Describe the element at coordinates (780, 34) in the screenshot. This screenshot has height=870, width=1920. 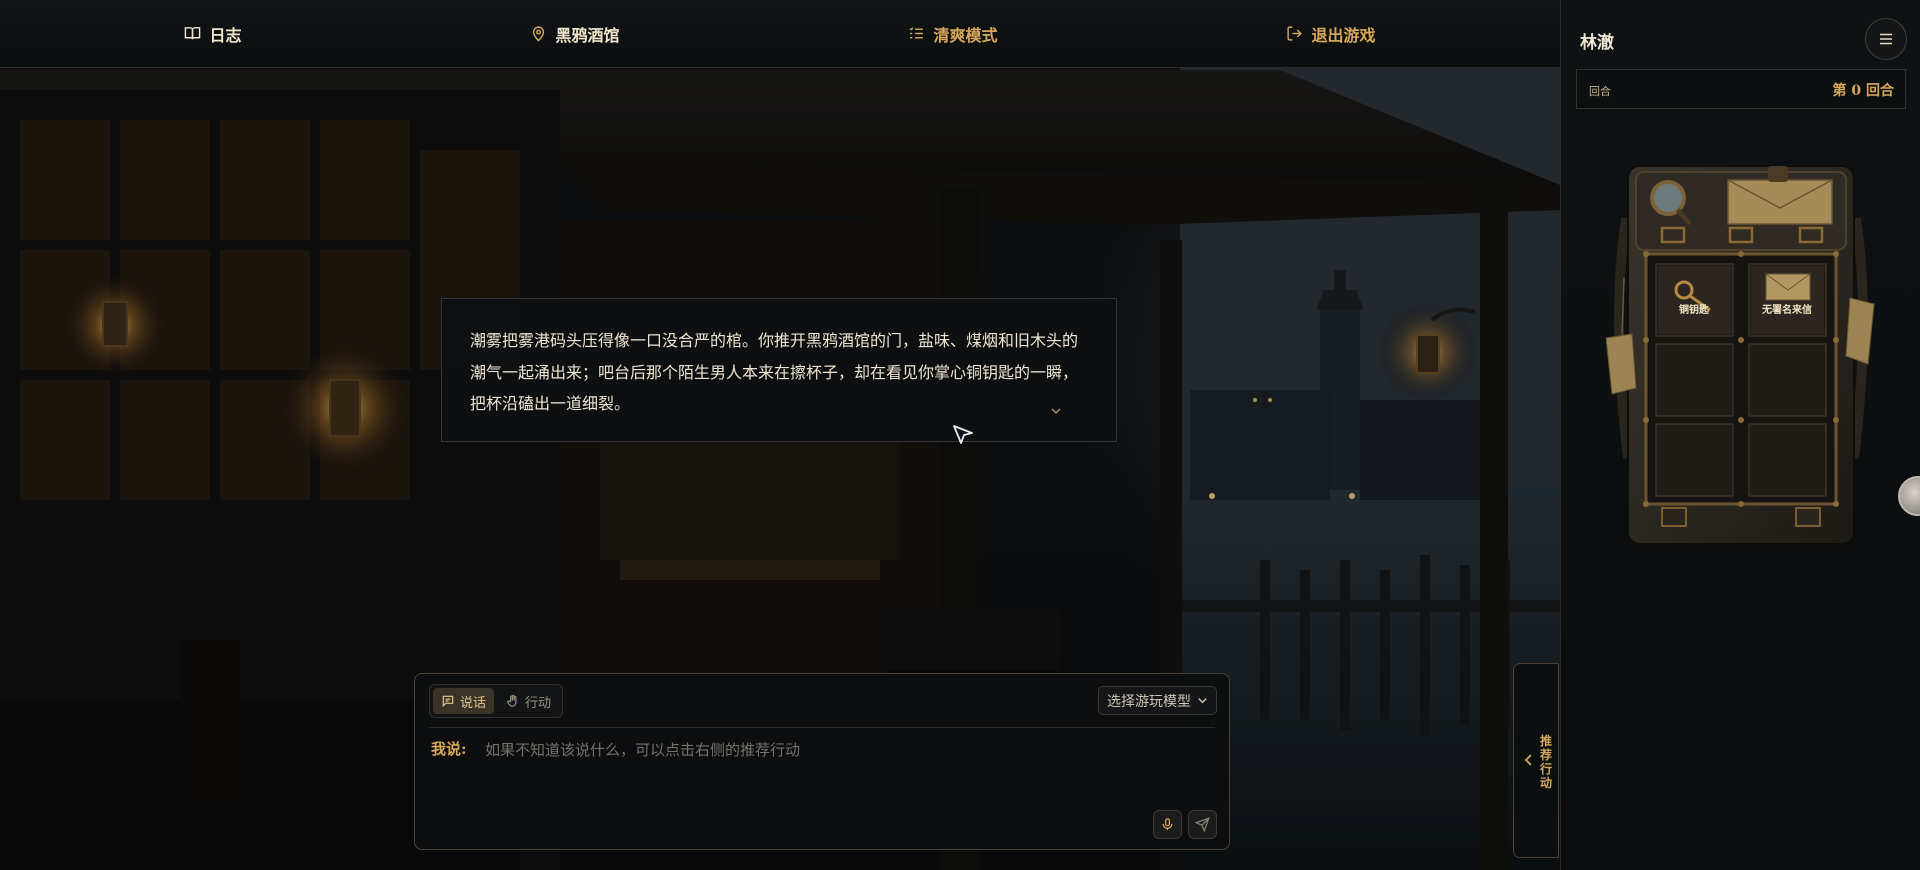
I see `top-navigation: 日志 黑鸦酒馆 清爽模式 退出游戏` at that location.